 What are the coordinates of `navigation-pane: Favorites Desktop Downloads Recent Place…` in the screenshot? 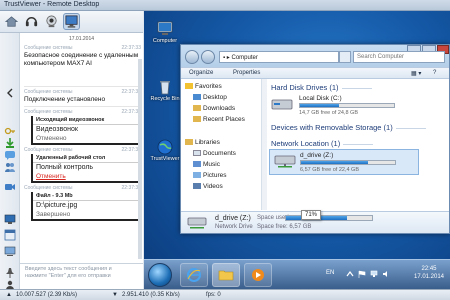 It's located at (224, 144).